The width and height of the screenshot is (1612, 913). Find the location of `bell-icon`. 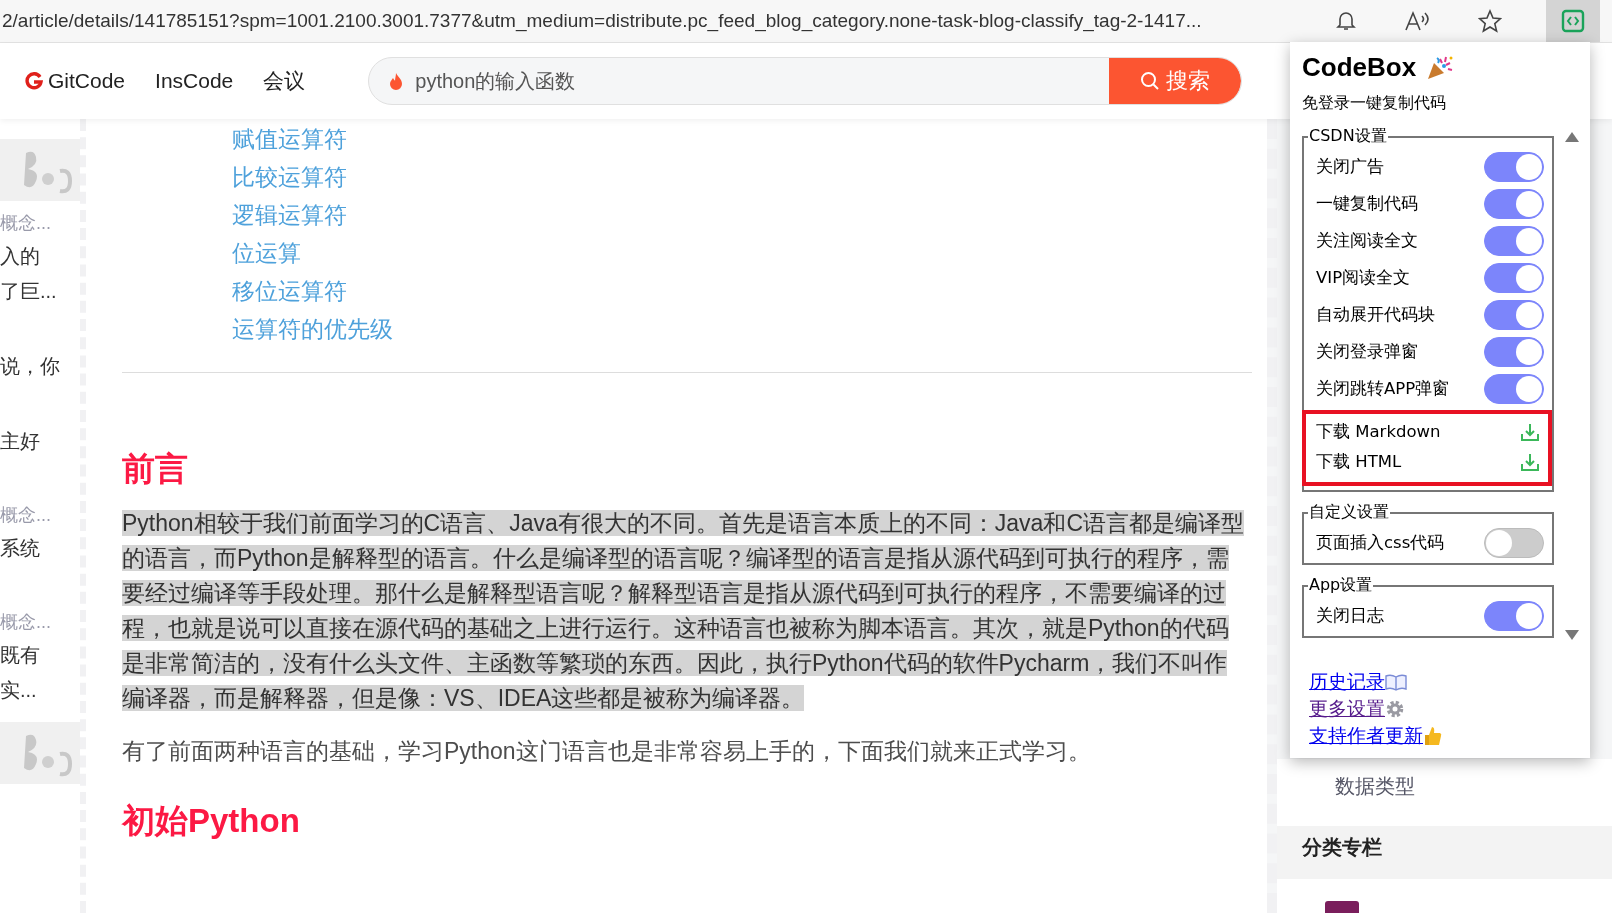

bell-icon is located at coordinates (1346, 21).